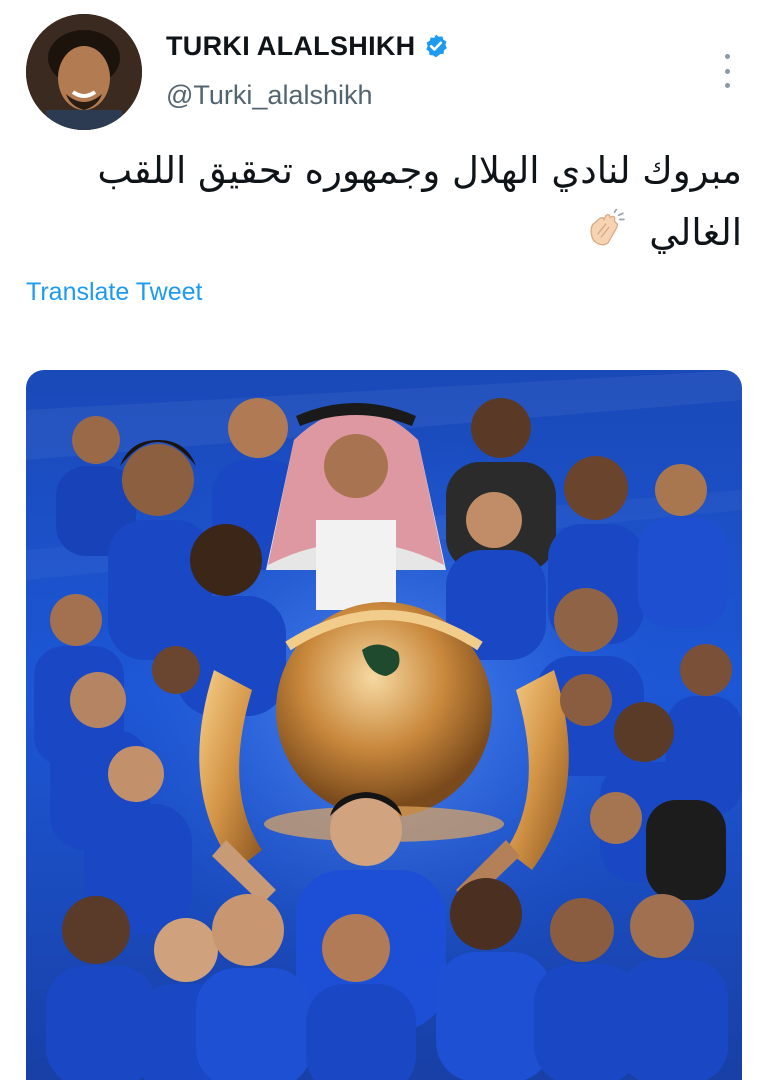 Image resolution: width=768 pixels, height=1080 pixels. Describe the element at coordinates (269, 95) in the screenshot. I see `author-handle: @Turki_alalshikh` at that location.